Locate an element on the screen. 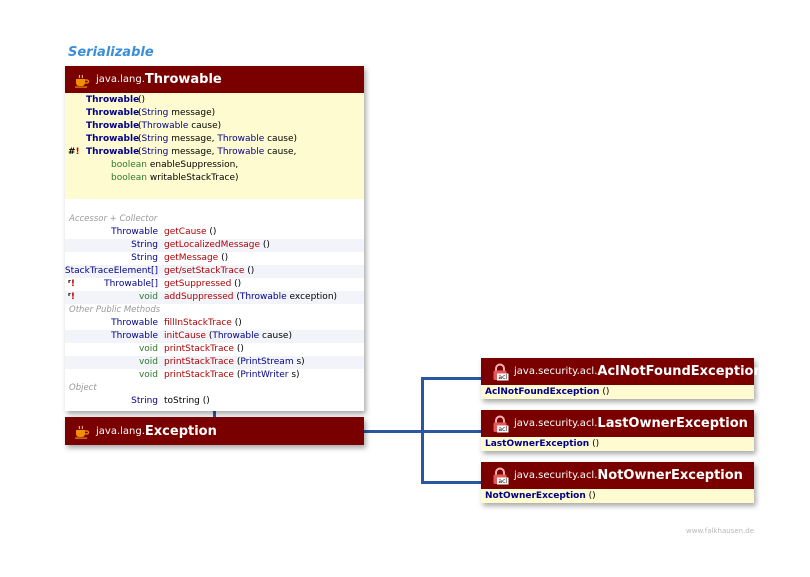 This screenshot has height=577, width=810. class-box-exception: java.lang. Exception is located at coordinates (214, 431).